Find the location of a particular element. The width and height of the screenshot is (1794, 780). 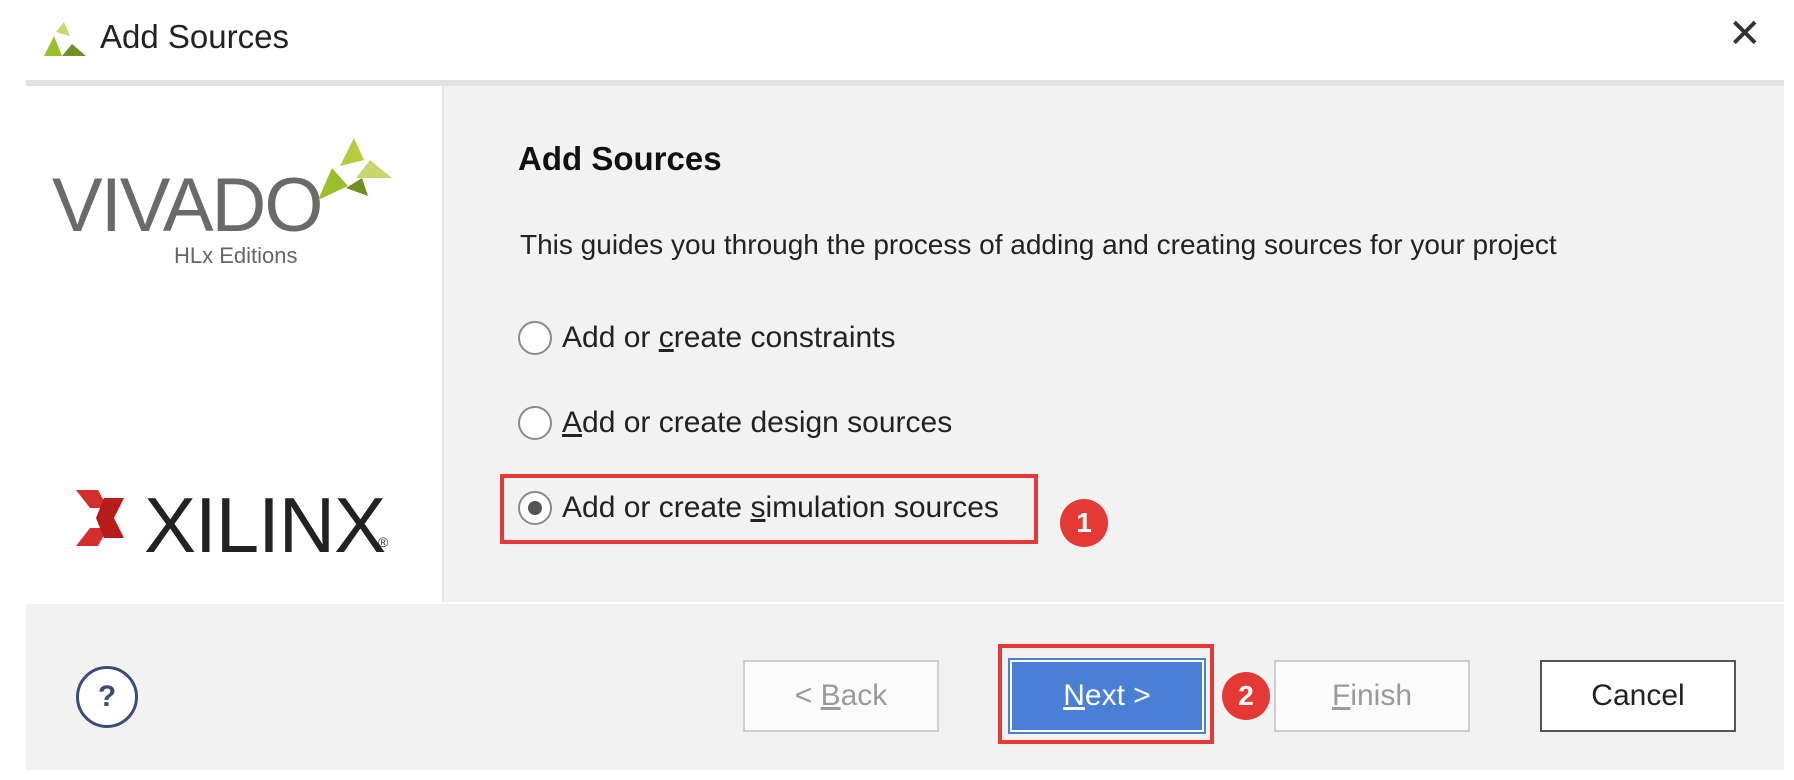

vivado-logo-text: VIVADO is located at coordinates (188, 205).